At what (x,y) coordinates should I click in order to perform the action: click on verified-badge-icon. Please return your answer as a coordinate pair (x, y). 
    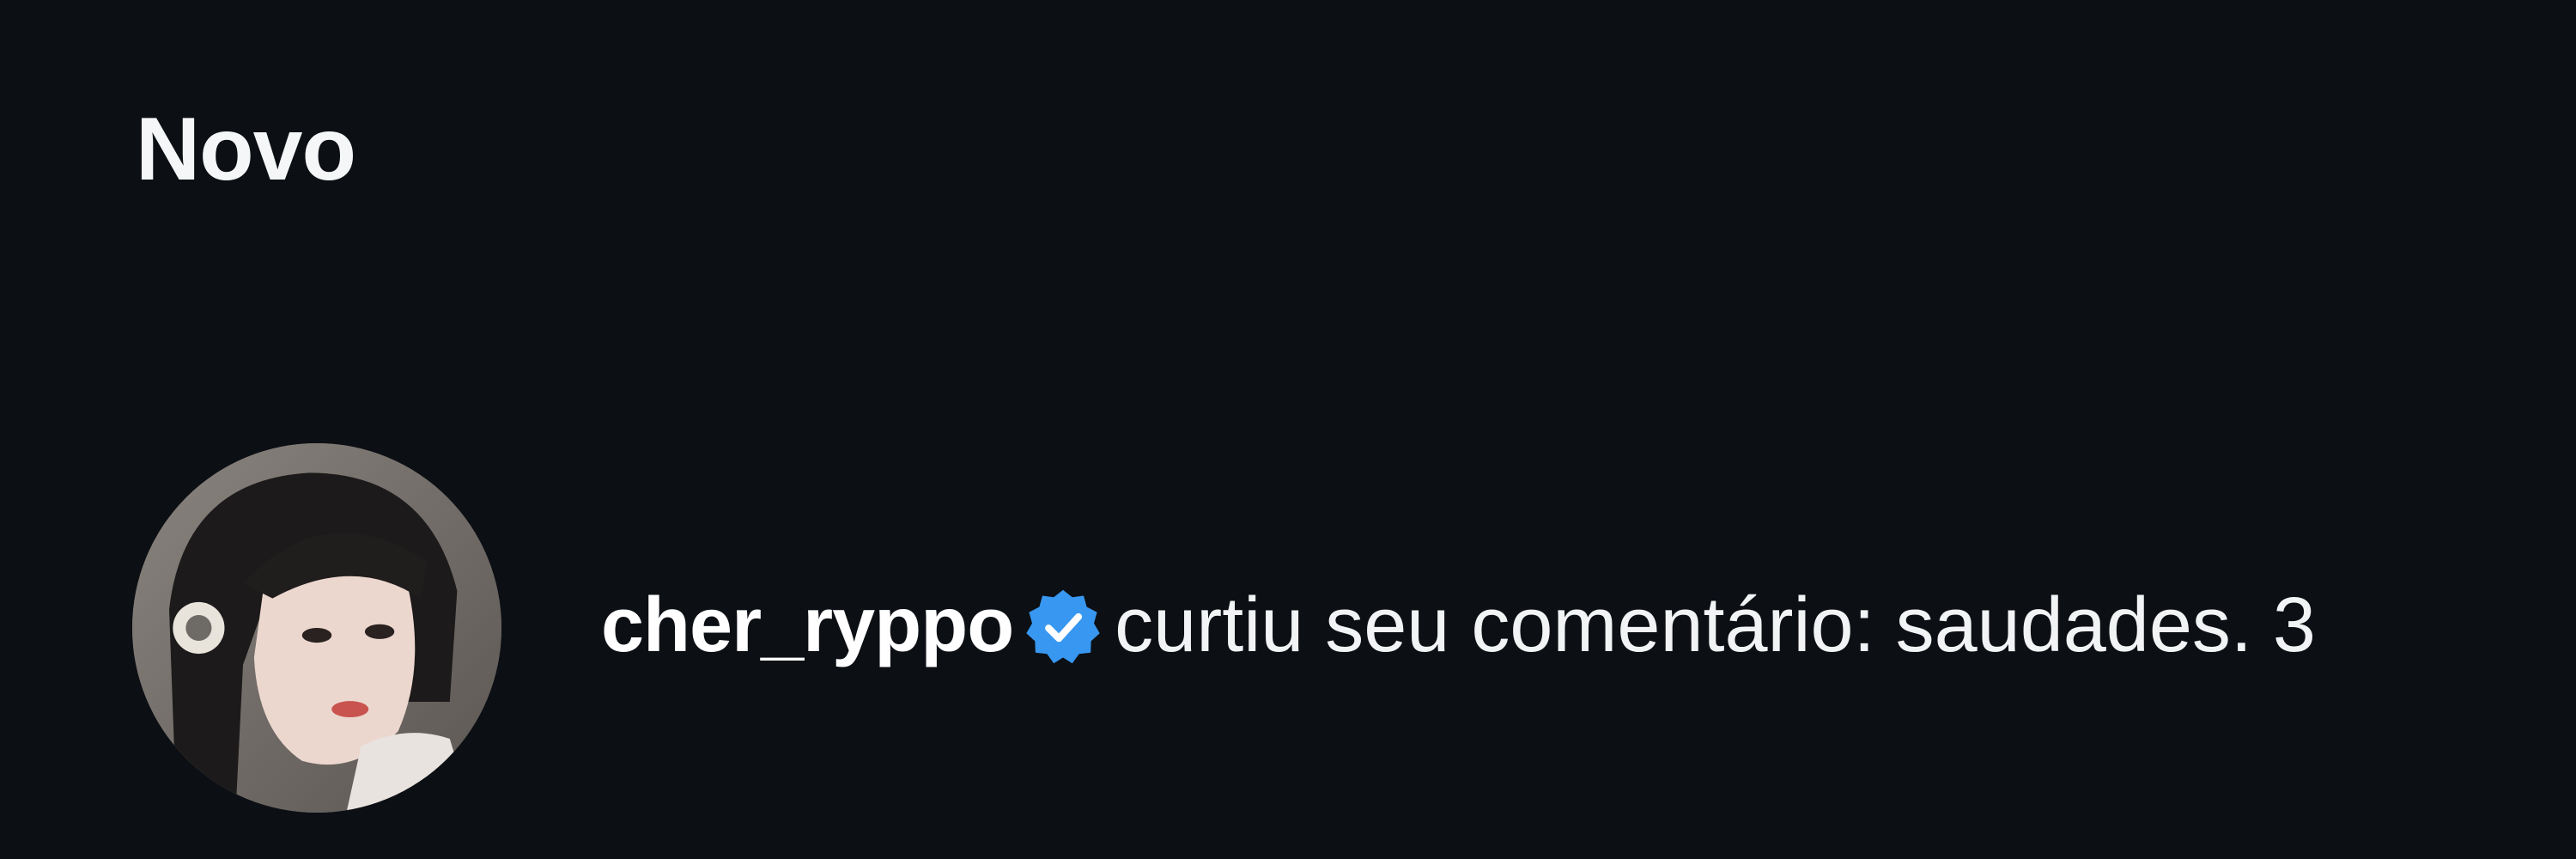
    Looking at the image, I should click on (1063, 627).